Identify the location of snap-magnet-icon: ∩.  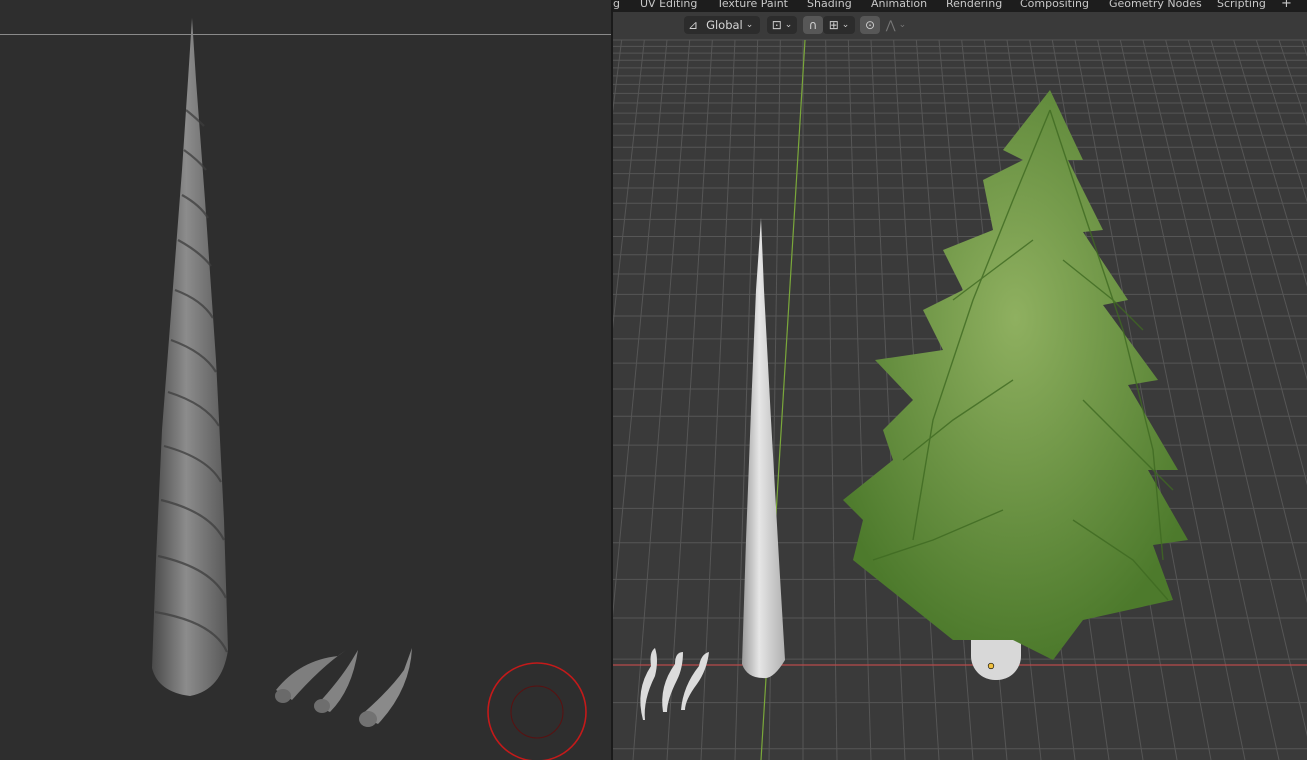
(813, 25).